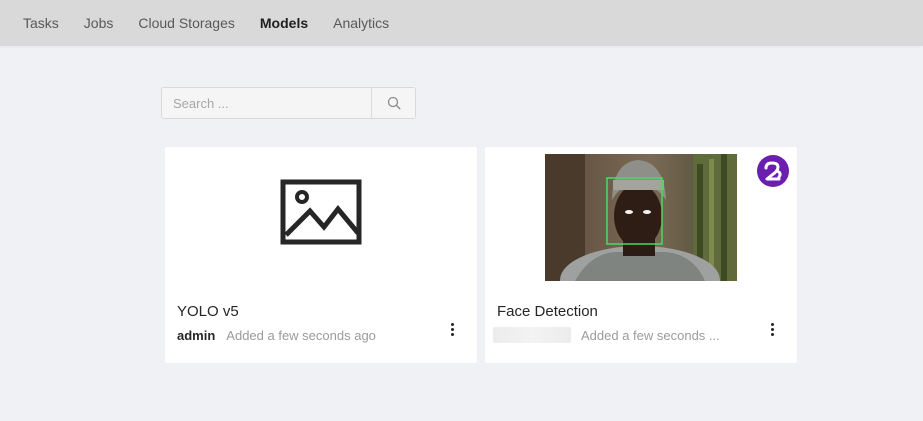 The image size is (923, 421). Describe the element at coordinates (547, 311) in the screenshot. I see `model-name: Face Detection` at that location.